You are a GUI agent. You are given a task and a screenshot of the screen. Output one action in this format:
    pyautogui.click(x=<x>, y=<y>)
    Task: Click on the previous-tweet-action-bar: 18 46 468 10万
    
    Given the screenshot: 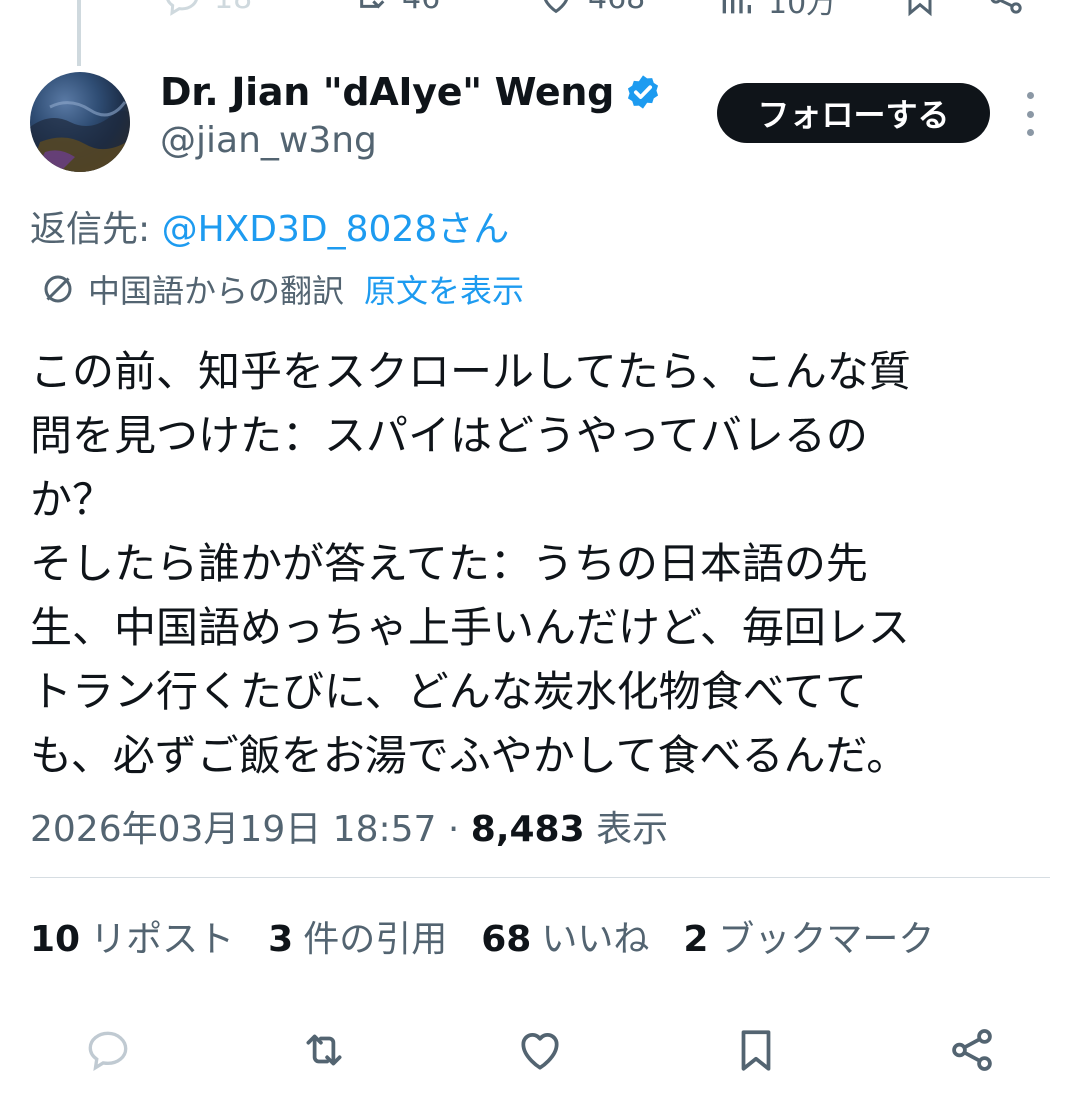 What is the action you would take?
    pyautogui.click(x=536, y=11)
    